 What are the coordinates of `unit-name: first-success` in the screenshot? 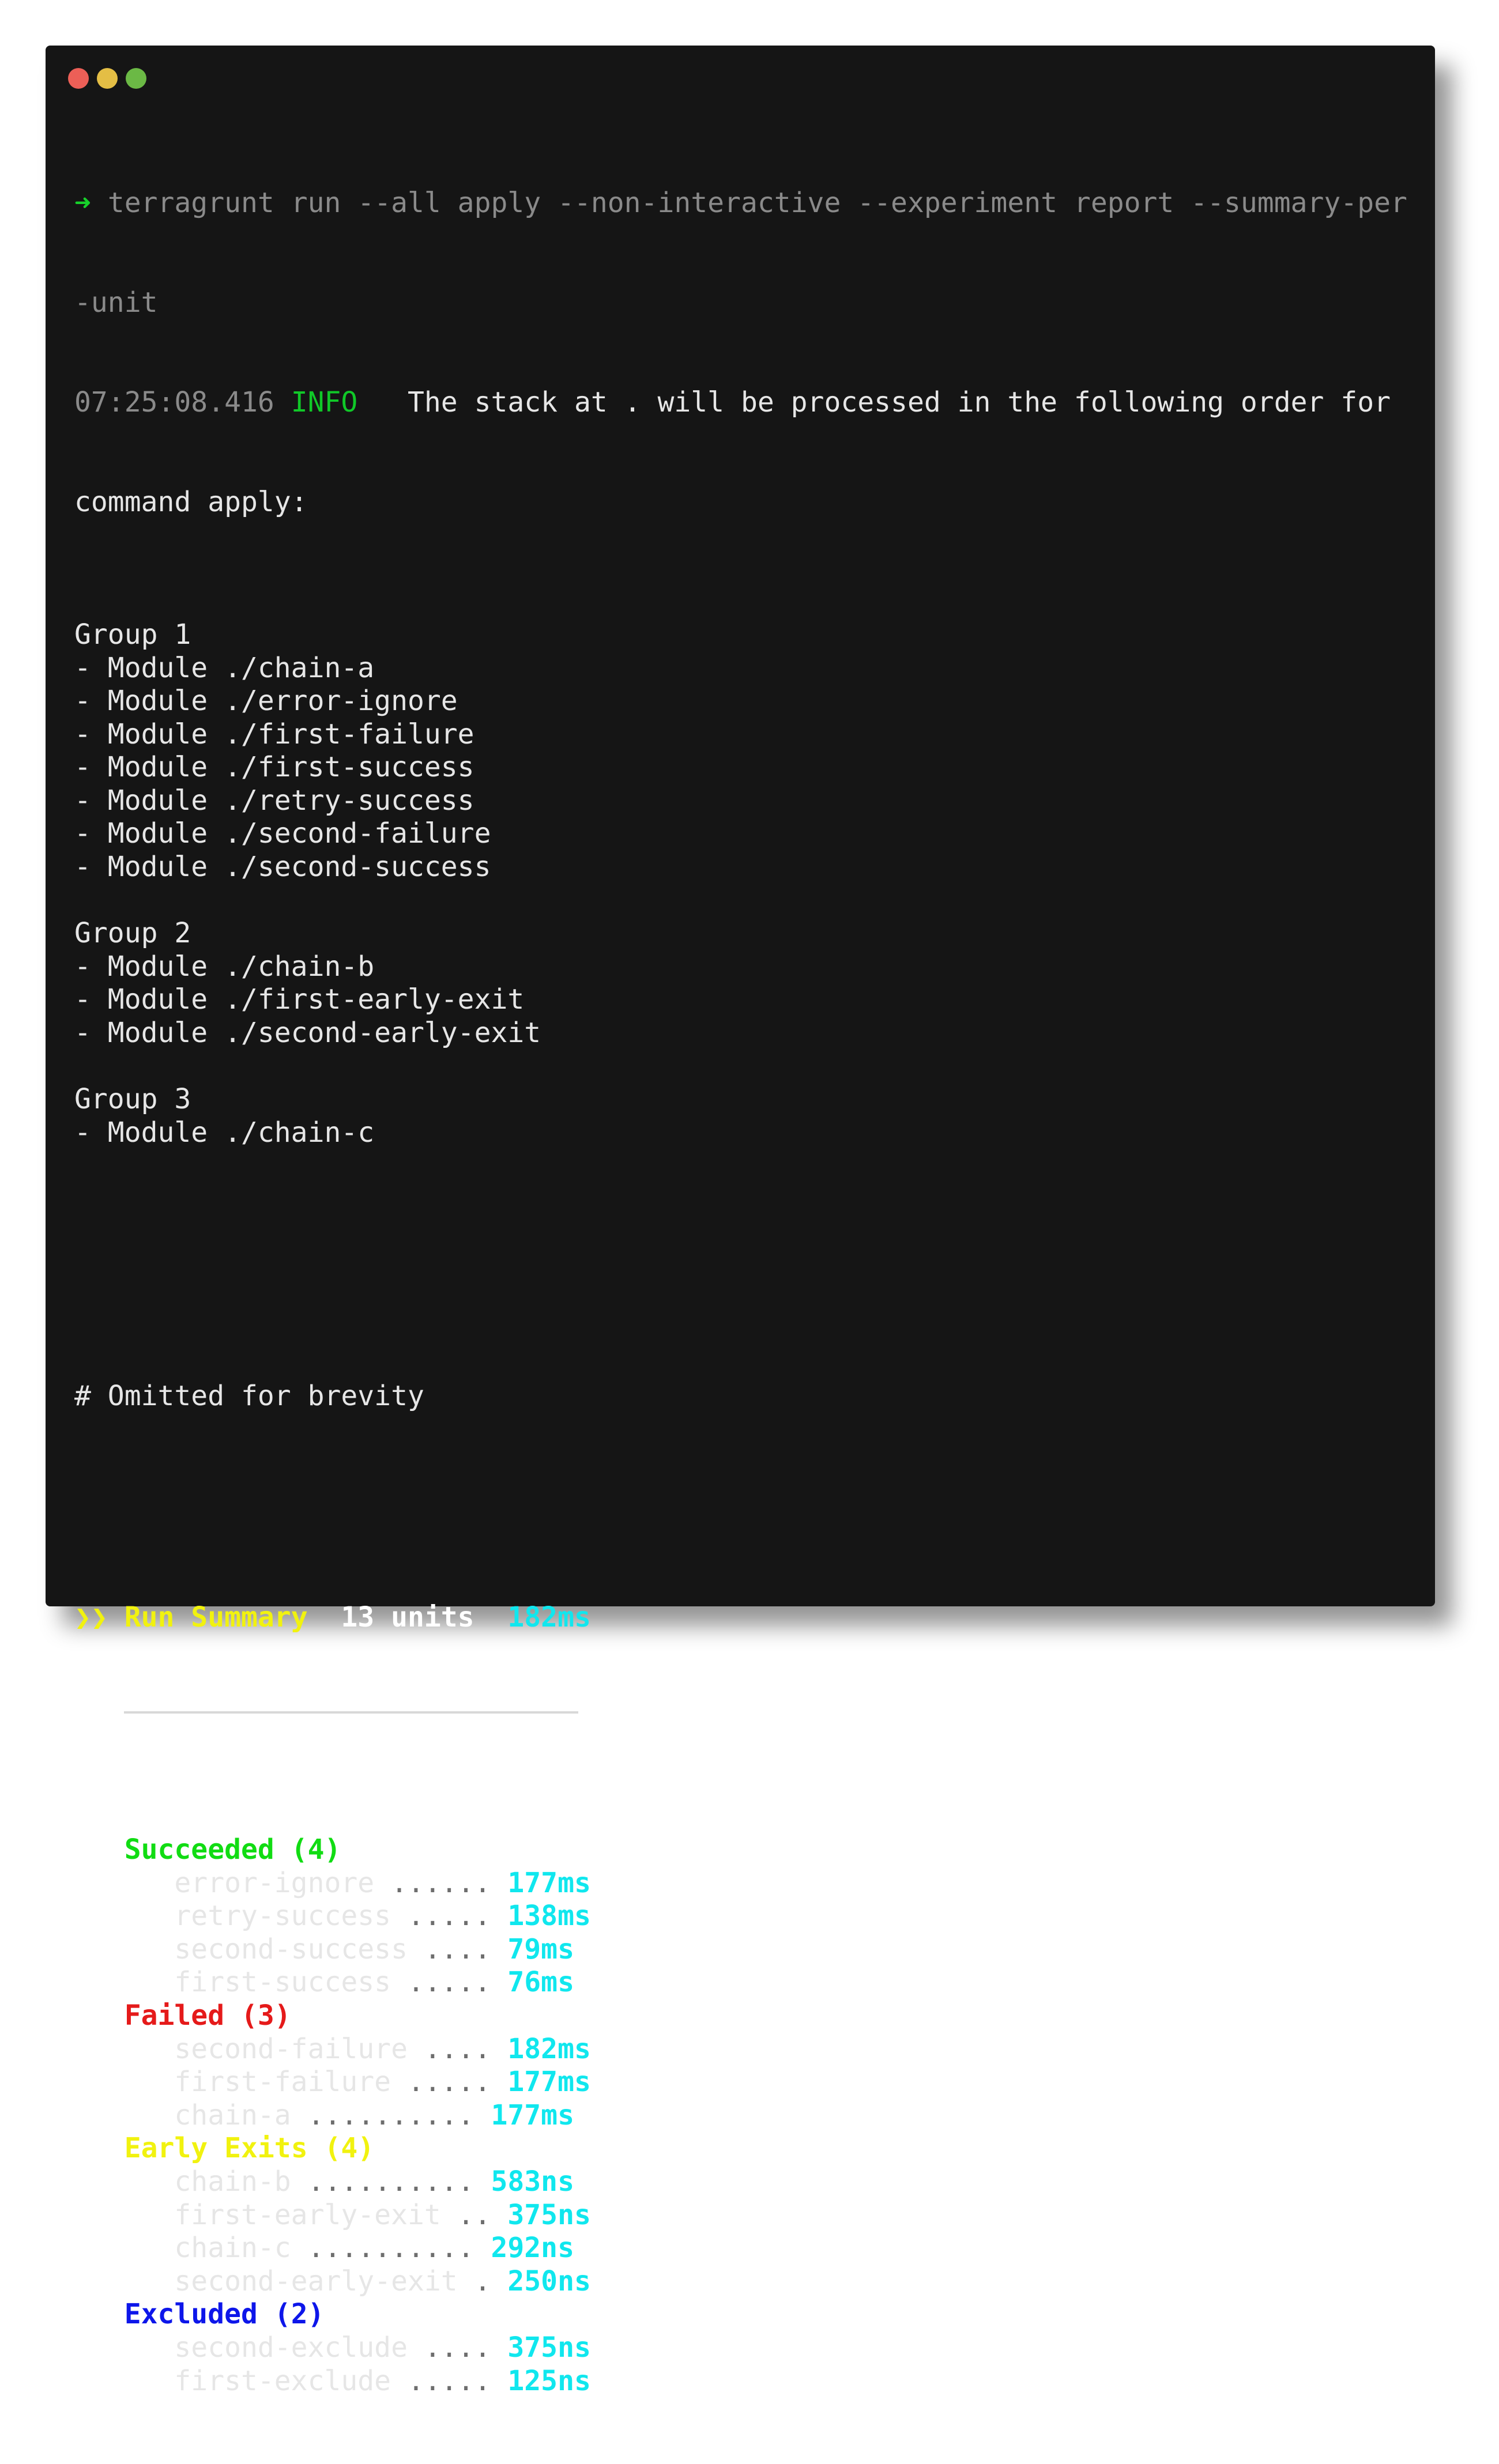 It's located at (282, 1982).